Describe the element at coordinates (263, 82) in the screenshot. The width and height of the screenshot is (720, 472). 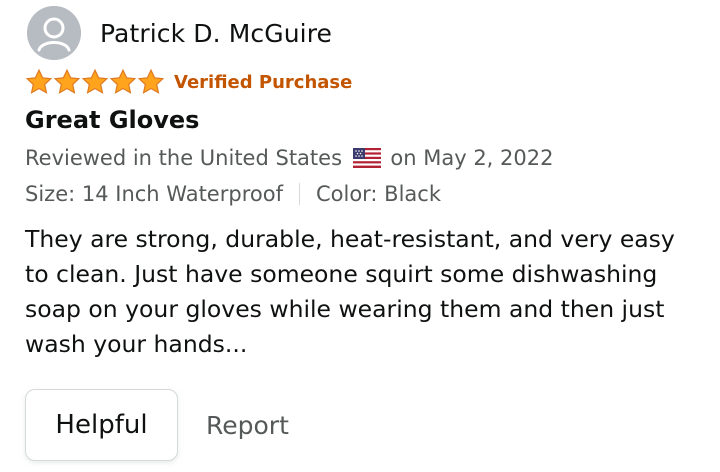
I see `verified-purchase-badge: Verified Purchase` at that location.